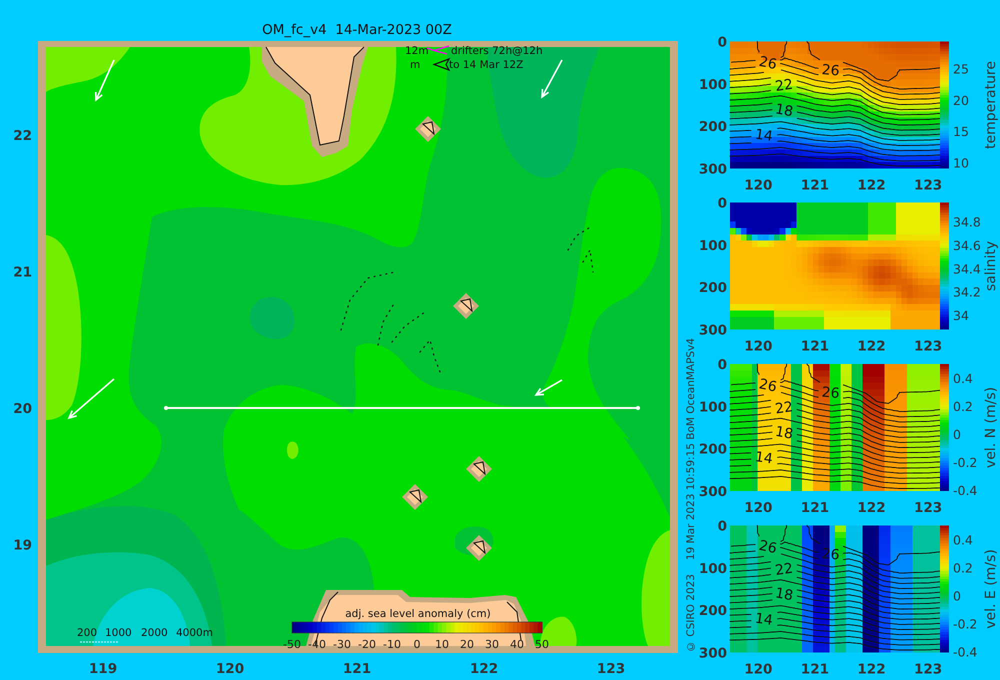  What do you see at coordinates (967, 268) in the screenshot?
I see `colorbar-tick-label: 34.4` at bounding box center [967, 268].